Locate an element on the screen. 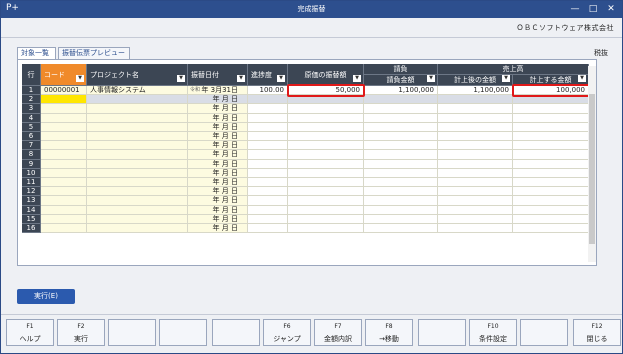 The width and height of the screenshot is (623, 354). header-sales-posted: 計上後の金額 ▼ is located at coordinates (475, 80).